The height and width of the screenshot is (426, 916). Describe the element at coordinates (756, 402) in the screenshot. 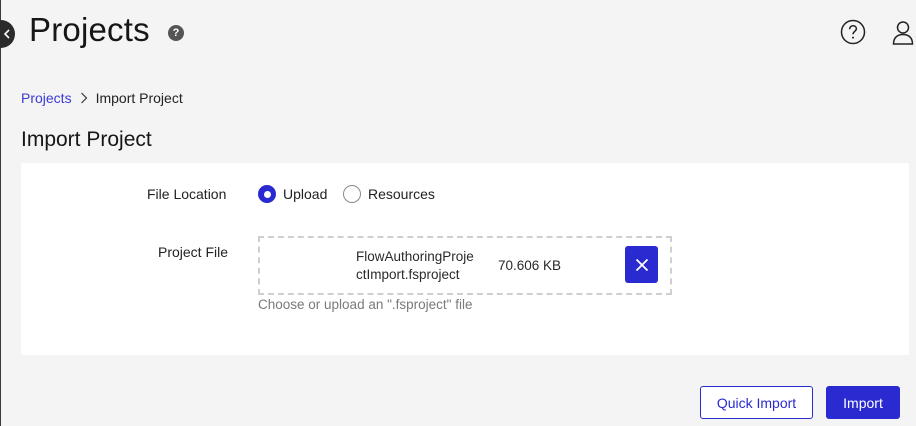

I see `quick-import-button: Quick Import` at that location.